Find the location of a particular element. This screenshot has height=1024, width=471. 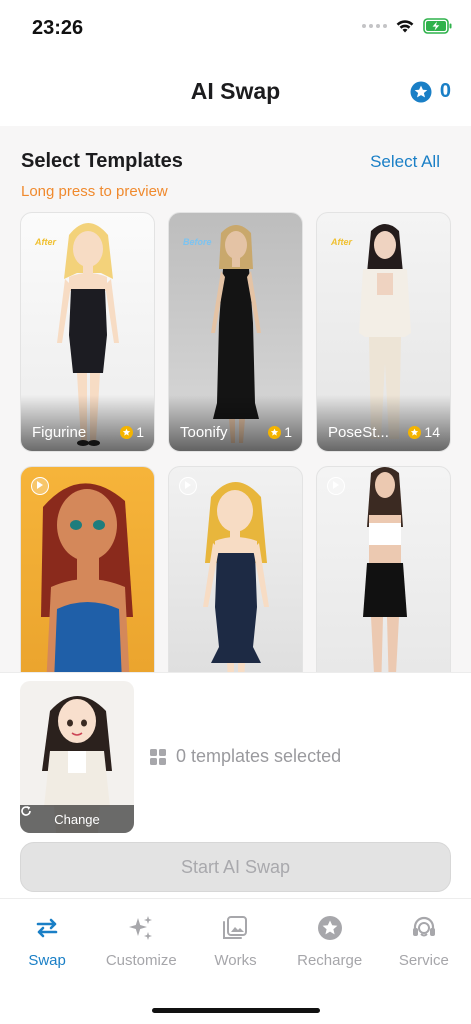

tab-swap: Swap is located at coordinates (47, 941).